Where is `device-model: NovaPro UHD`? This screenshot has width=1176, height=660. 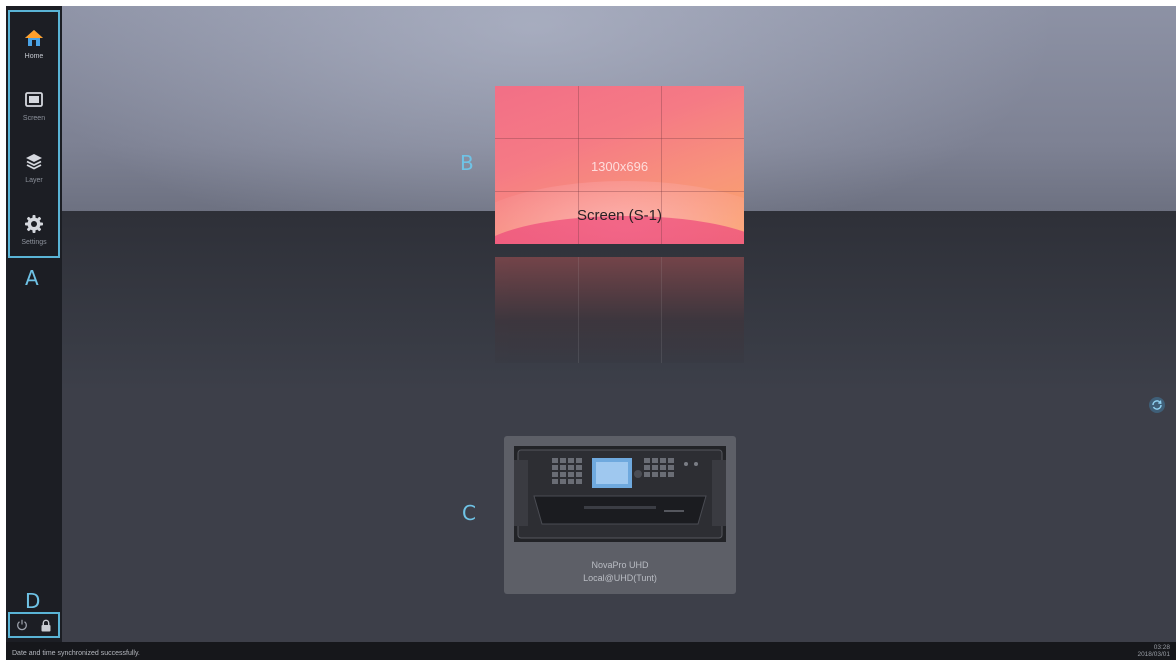
device-model: NovaPro UHD is located at coordinates (620, 565).